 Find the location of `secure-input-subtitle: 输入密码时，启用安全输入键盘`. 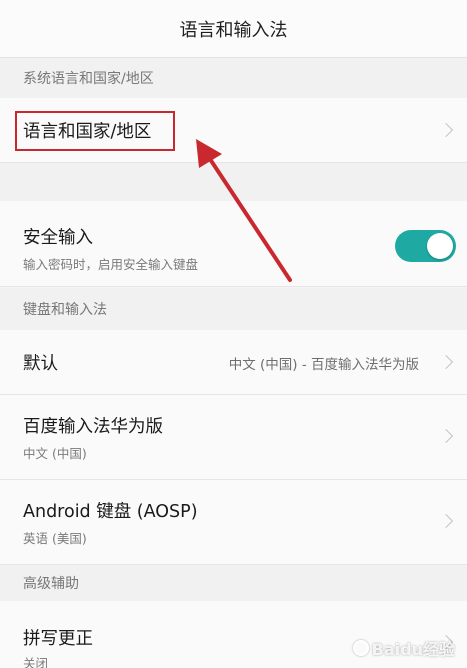

secure-input-subtitle: 输入密码时，启用安全输入键盘 is located at coordinates (111, 264).